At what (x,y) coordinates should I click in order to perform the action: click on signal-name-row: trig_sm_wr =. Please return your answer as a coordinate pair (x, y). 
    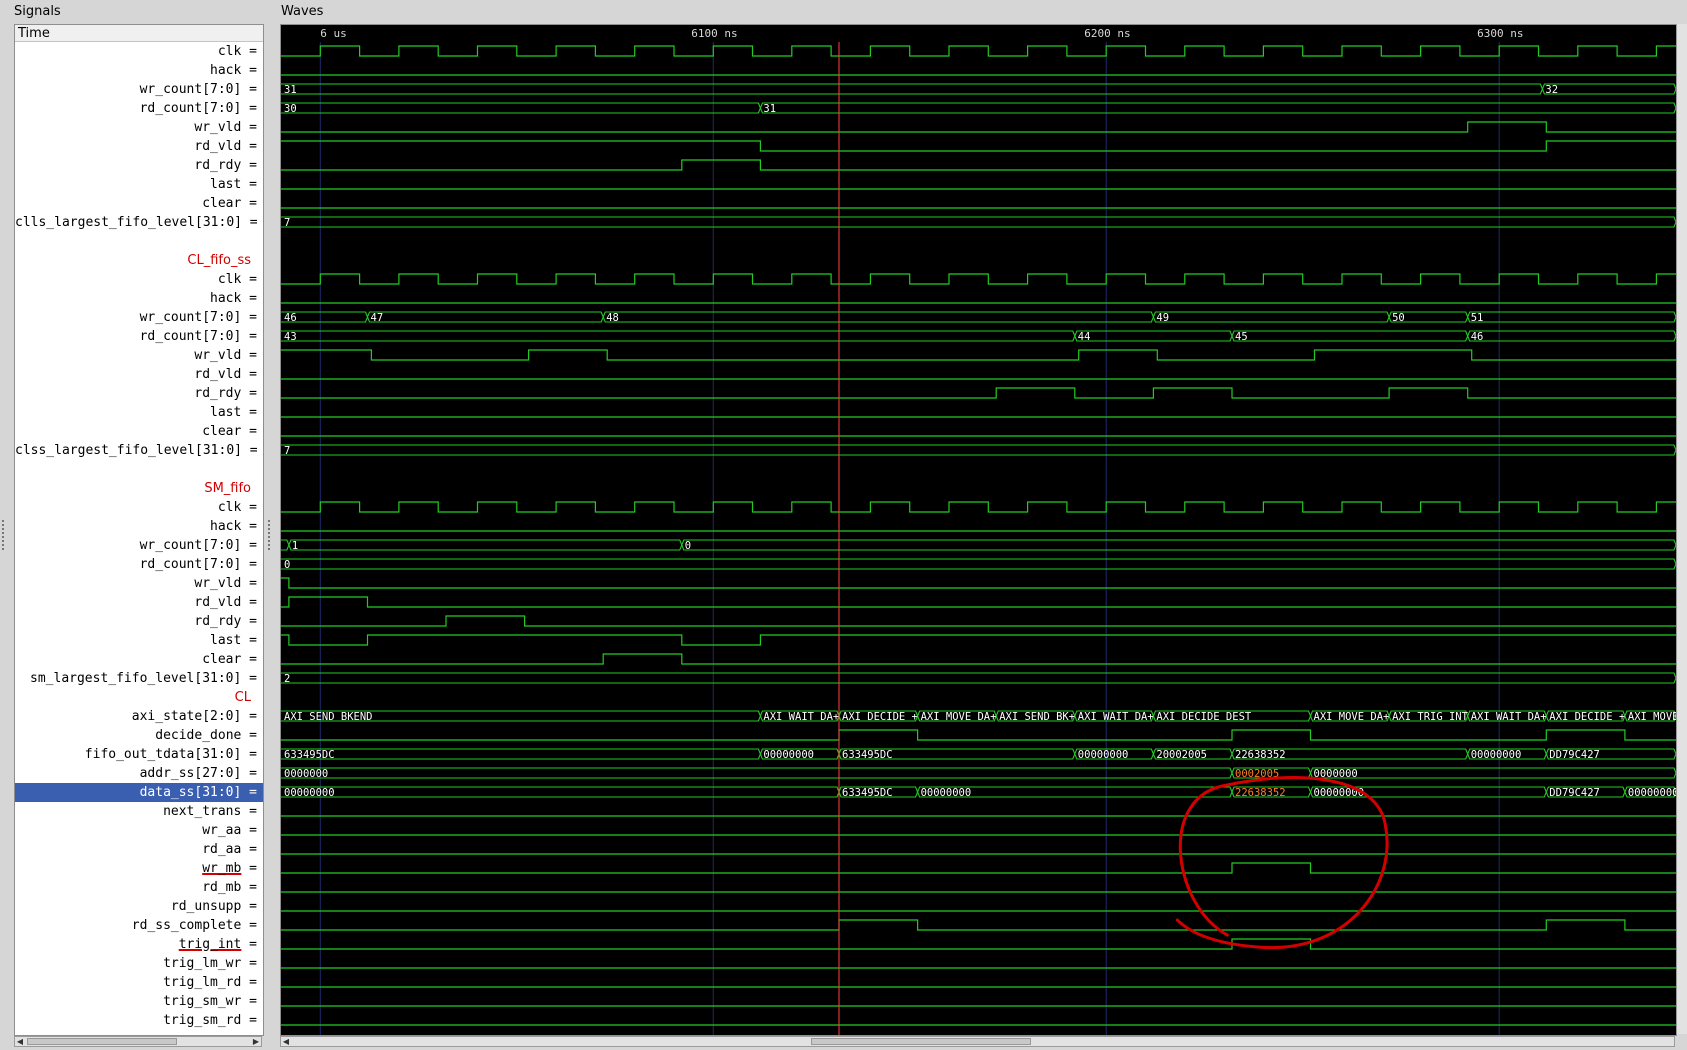
    Looking at the image, I should click on (139, 1001).